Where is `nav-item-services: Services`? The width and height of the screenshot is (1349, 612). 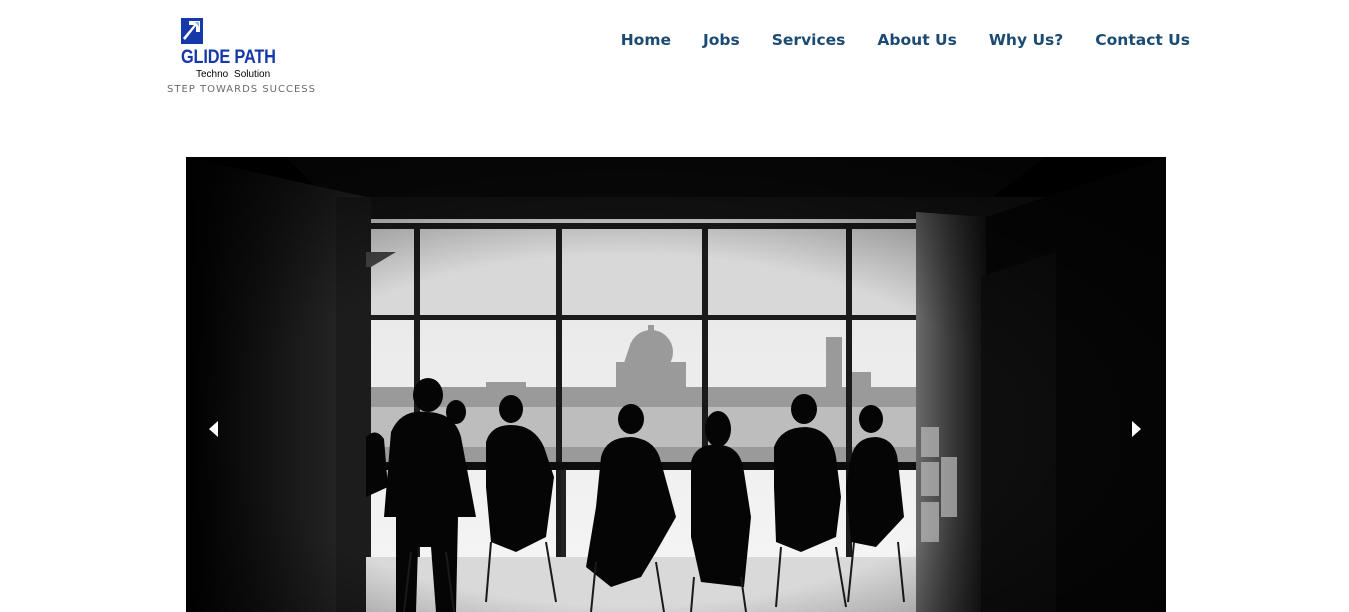 nav-item-services: Services is located at coordinates (809, 40).